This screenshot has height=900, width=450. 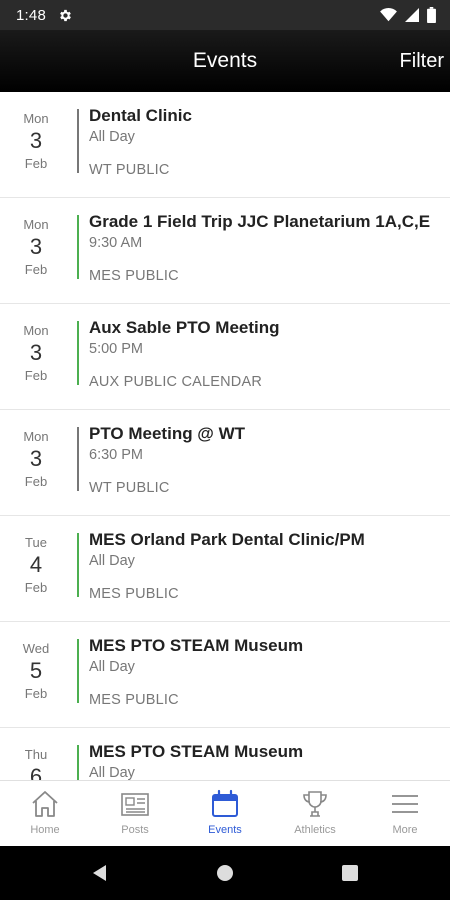 I want to click on signal-icon, so click(x=412, y=15).